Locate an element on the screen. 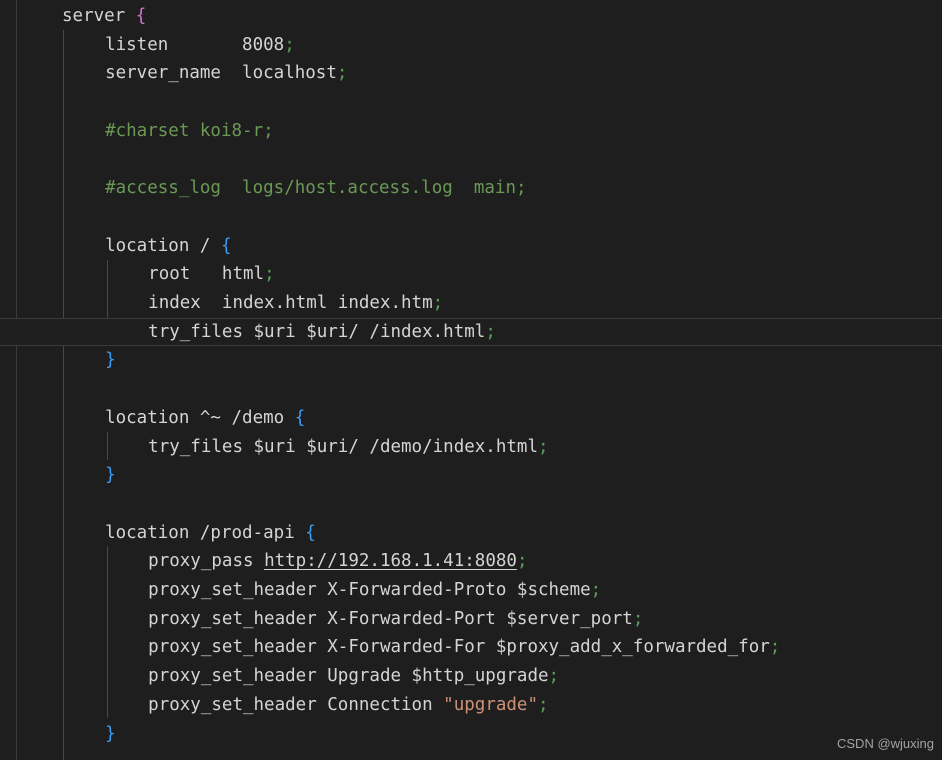 The height and width of the screenshot is (760, 942). code-token-comment: #charset koi8-r; is located at coordinates (189, 130).